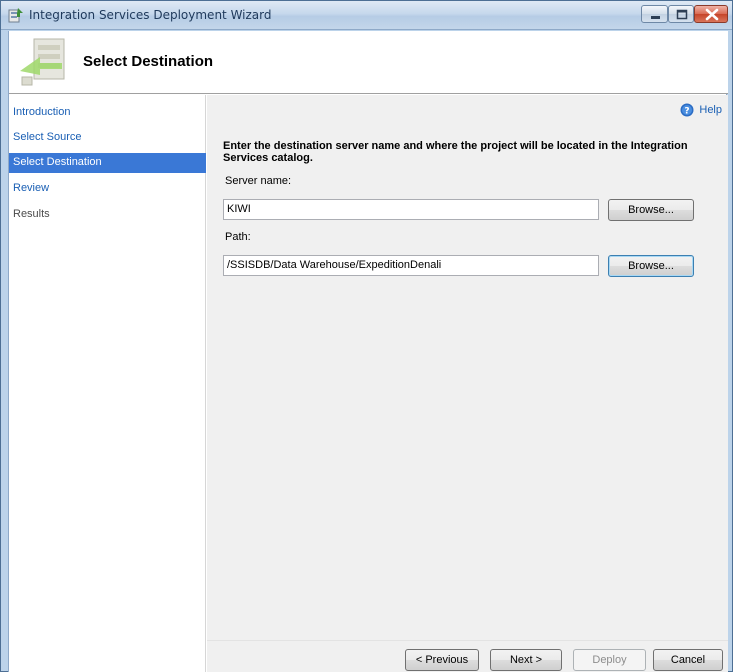  I want to click on server-name-input: KIWI, so click(411, 209).